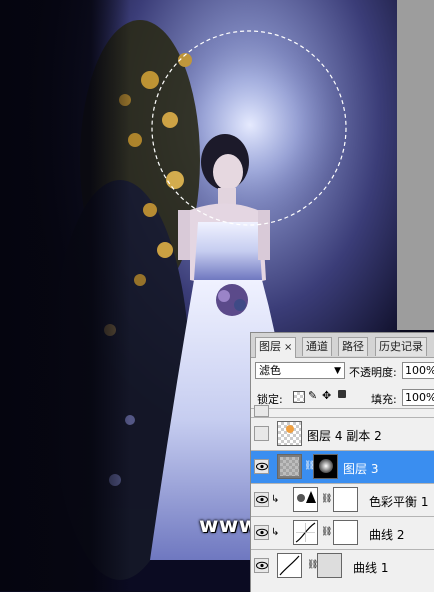  What do you see at coordinates (361, 469) in the screenshot?
I see `layer-name: 图层 3` at bounding box center [361, 469].